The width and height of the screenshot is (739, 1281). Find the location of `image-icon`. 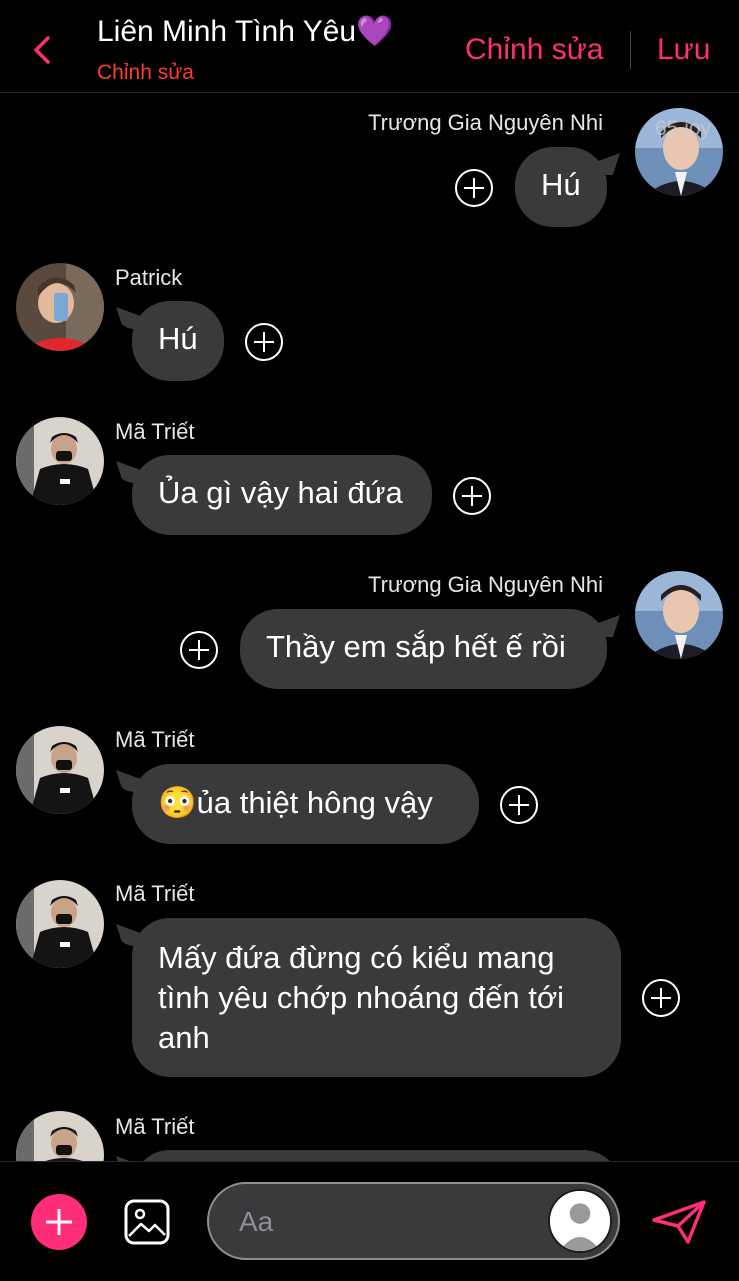

image-icon is located at coordinates (147, 1222).